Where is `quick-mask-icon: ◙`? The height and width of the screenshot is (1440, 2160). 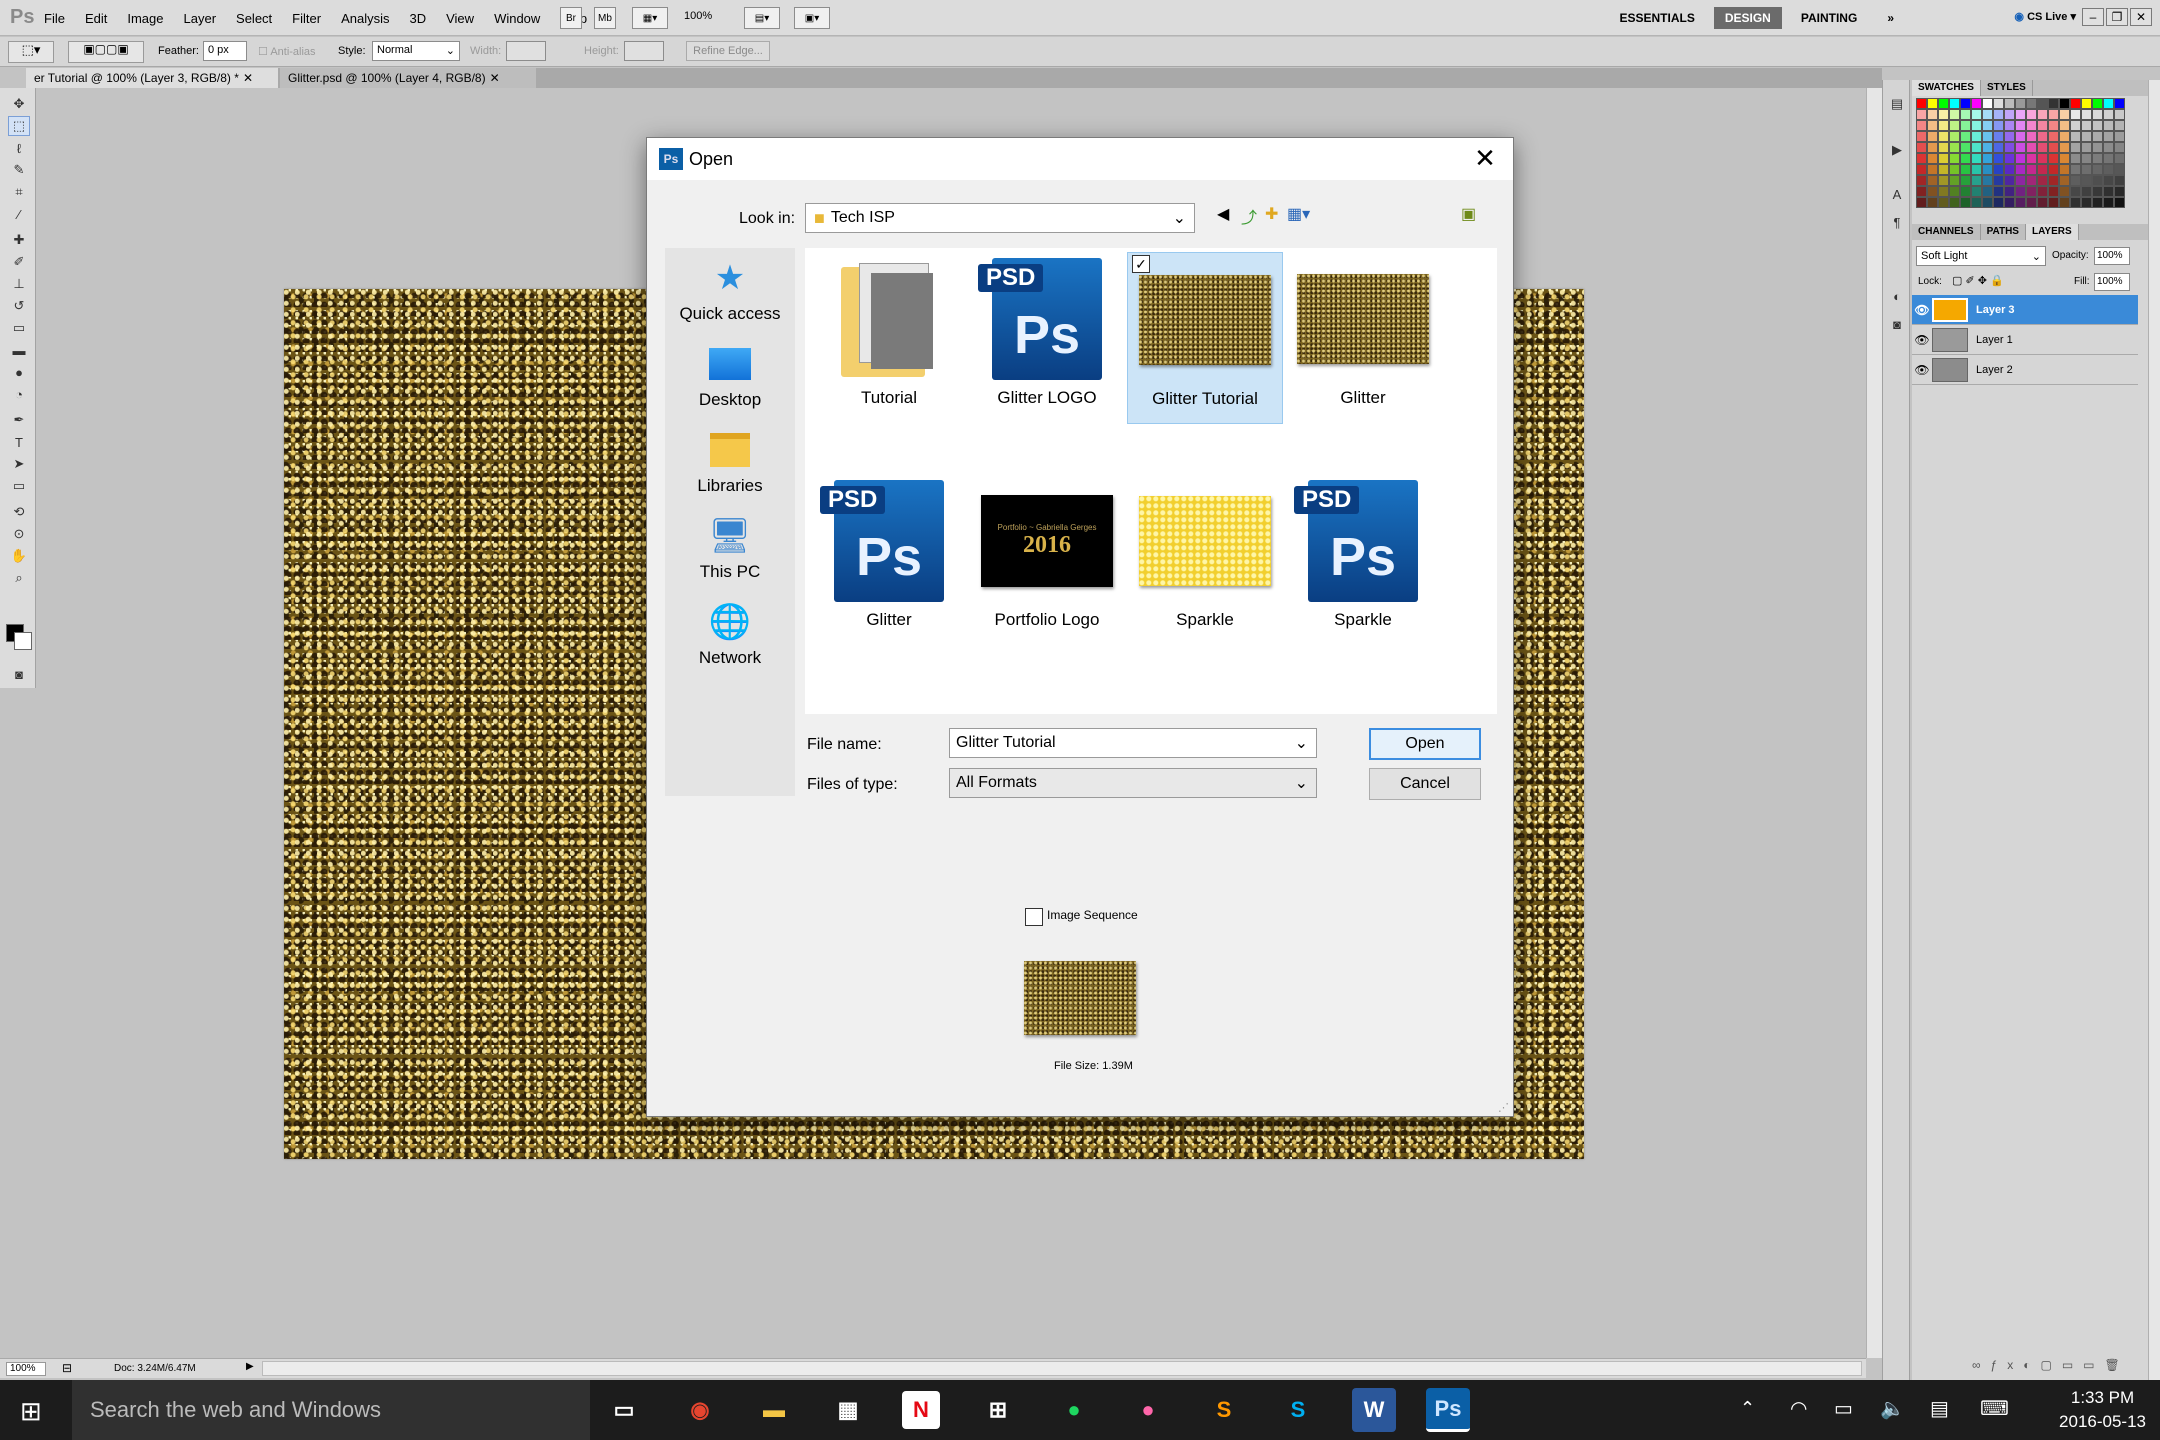
quick-mask-icon: ◙ is located at coordinates (19, 674).